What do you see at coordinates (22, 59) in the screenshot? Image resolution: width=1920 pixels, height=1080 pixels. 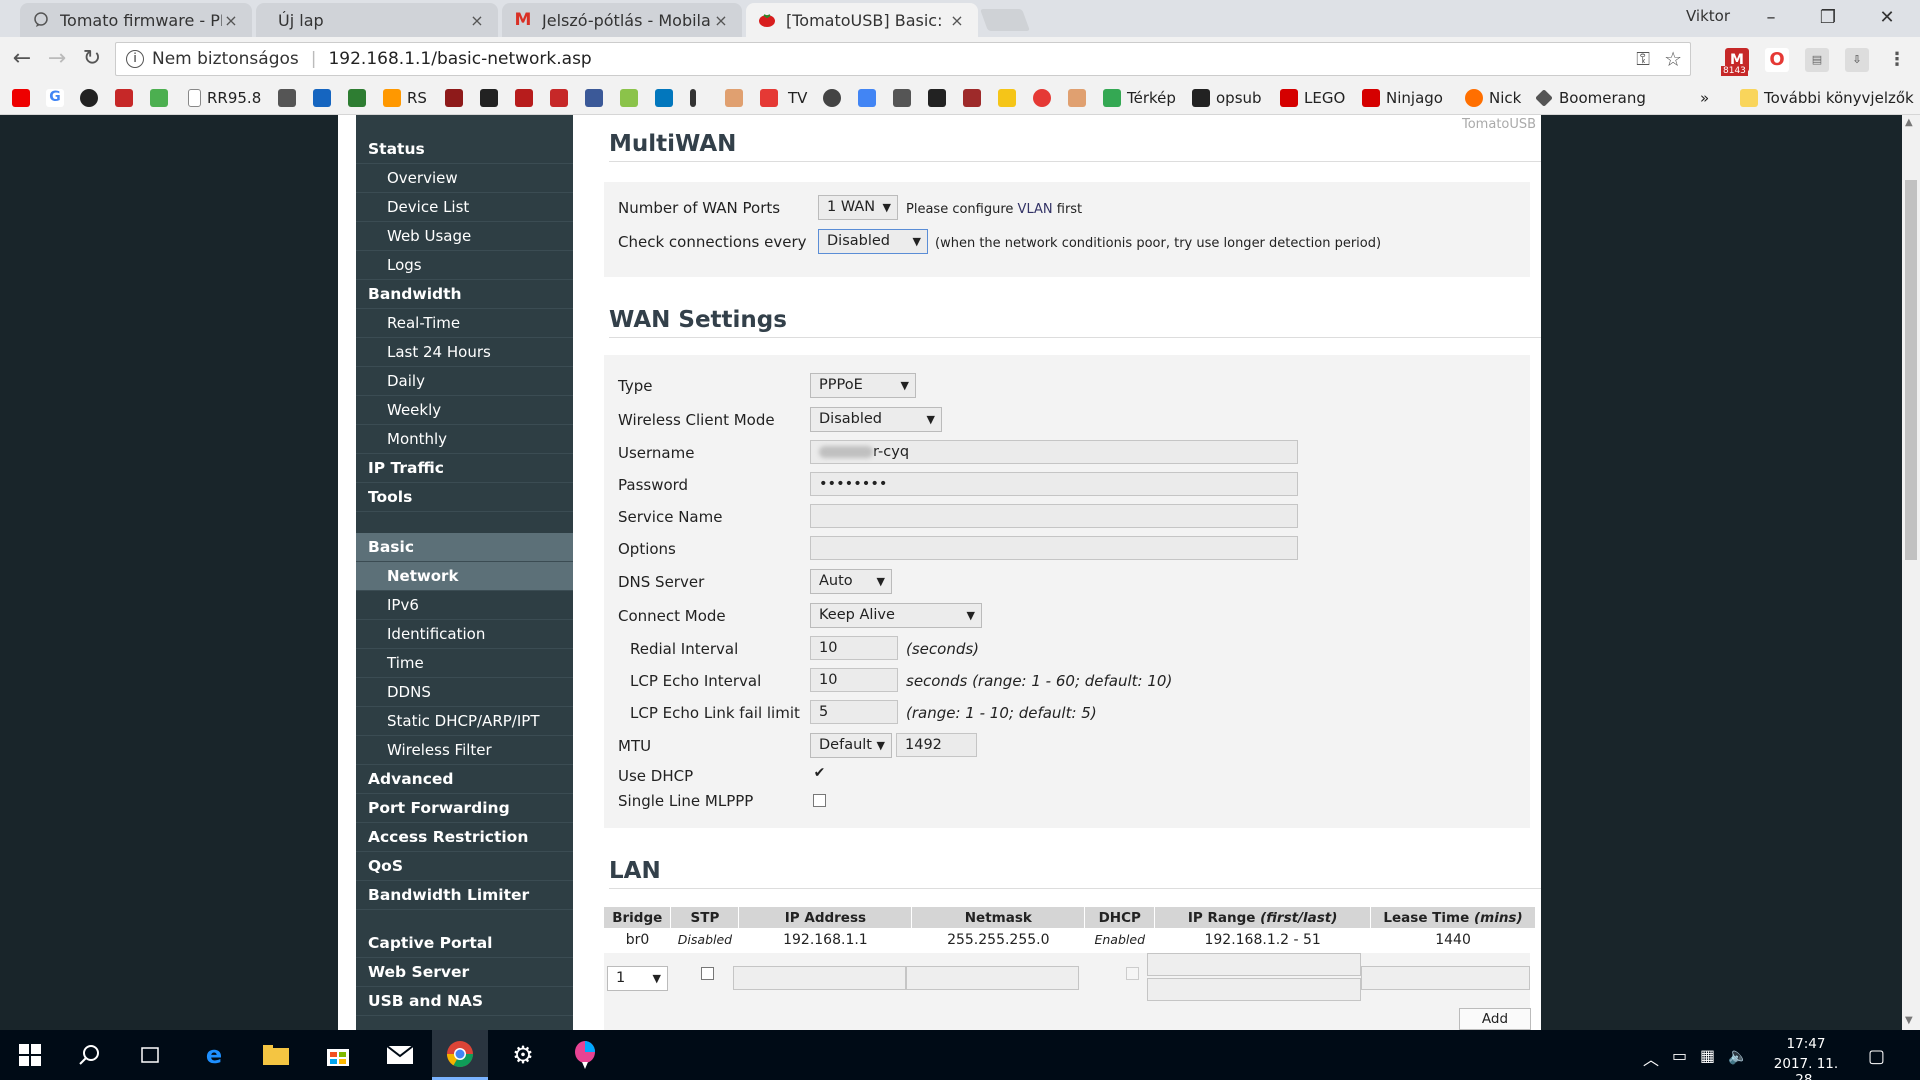 I see `back-icon: ←` at bounding box center [22, 59].